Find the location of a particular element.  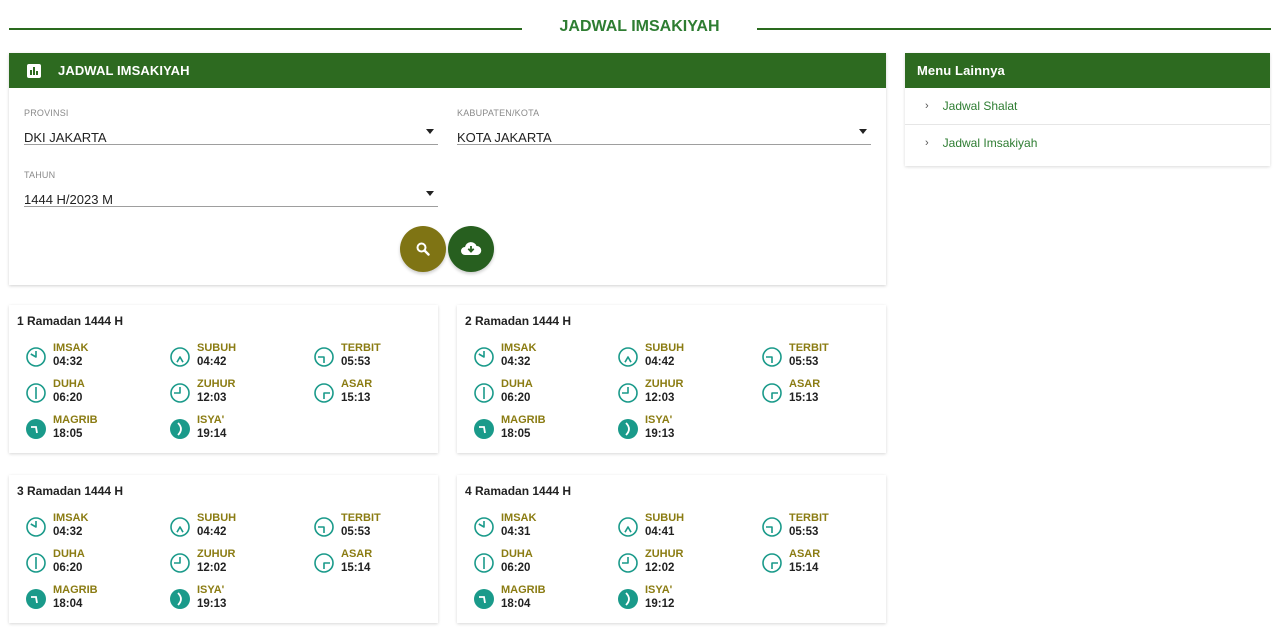

prayer-time-isya: ISYA' 19:12 is located at coordinates (687, 598).